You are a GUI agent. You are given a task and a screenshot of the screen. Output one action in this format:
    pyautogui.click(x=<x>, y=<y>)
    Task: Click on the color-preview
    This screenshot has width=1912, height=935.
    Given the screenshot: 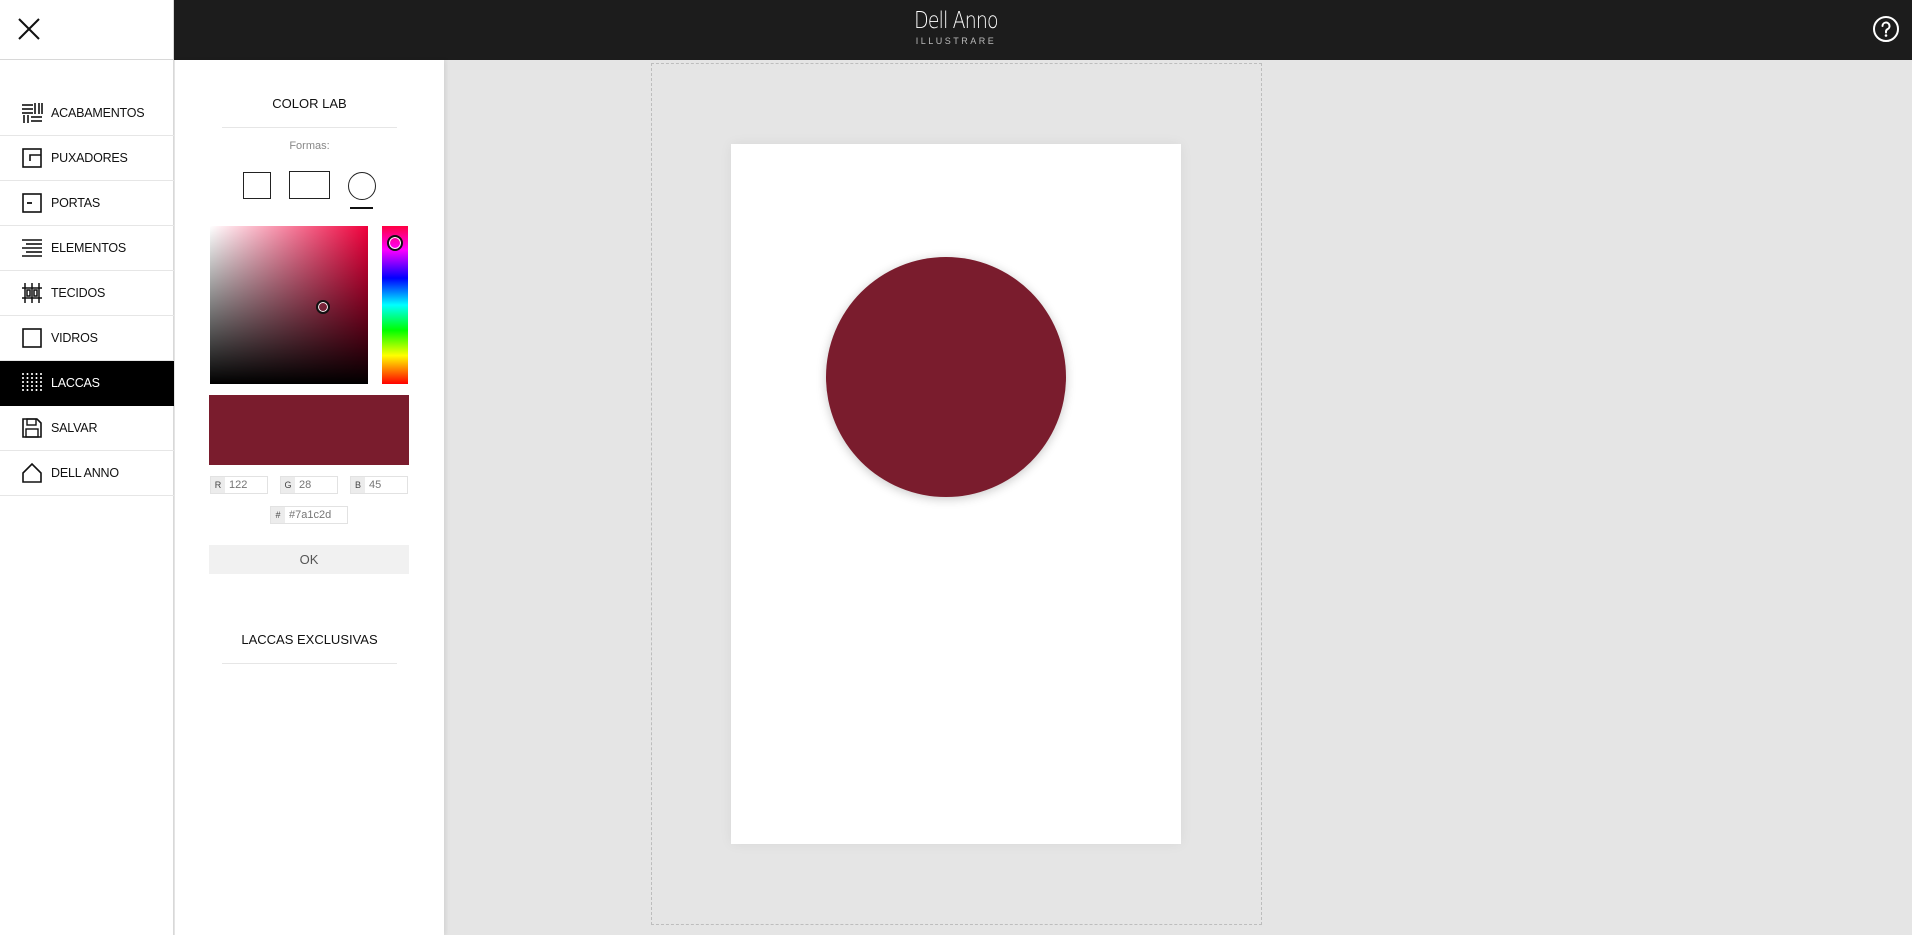 What is the action you would take?
    pyautogui.click(x=309, y=430)
    